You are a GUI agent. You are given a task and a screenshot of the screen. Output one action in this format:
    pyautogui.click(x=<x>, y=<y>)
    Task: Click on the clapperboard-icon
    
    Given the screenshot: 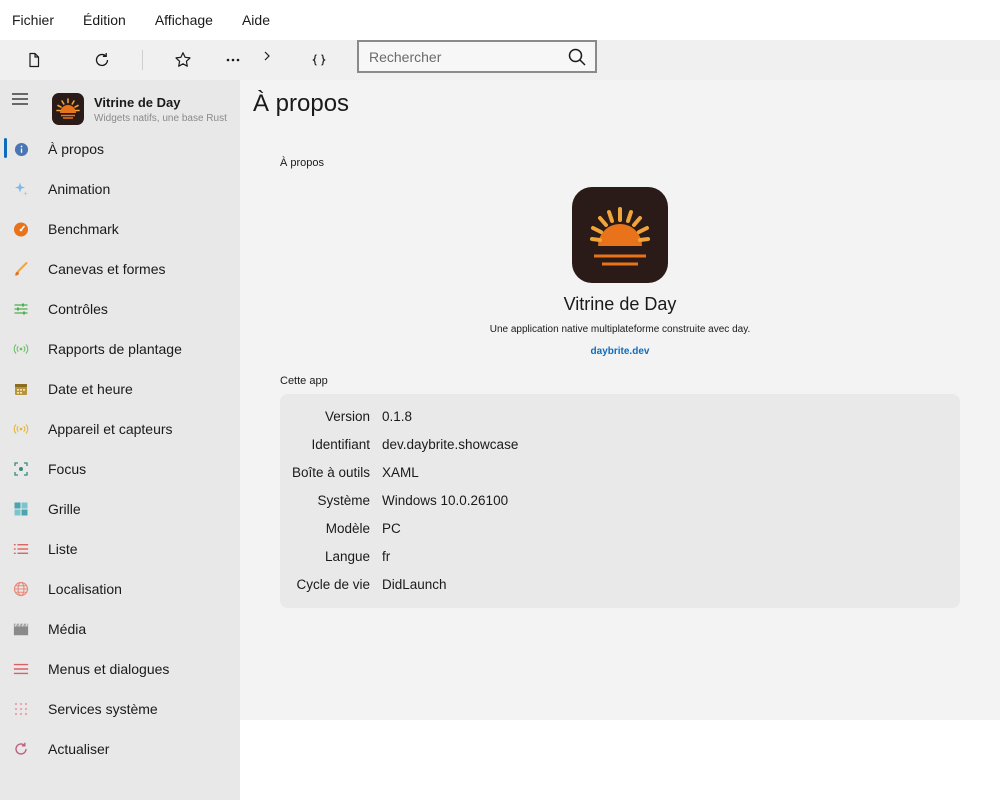 What is the action you would take?
    pyautogui.click(x=21, y=629)
    